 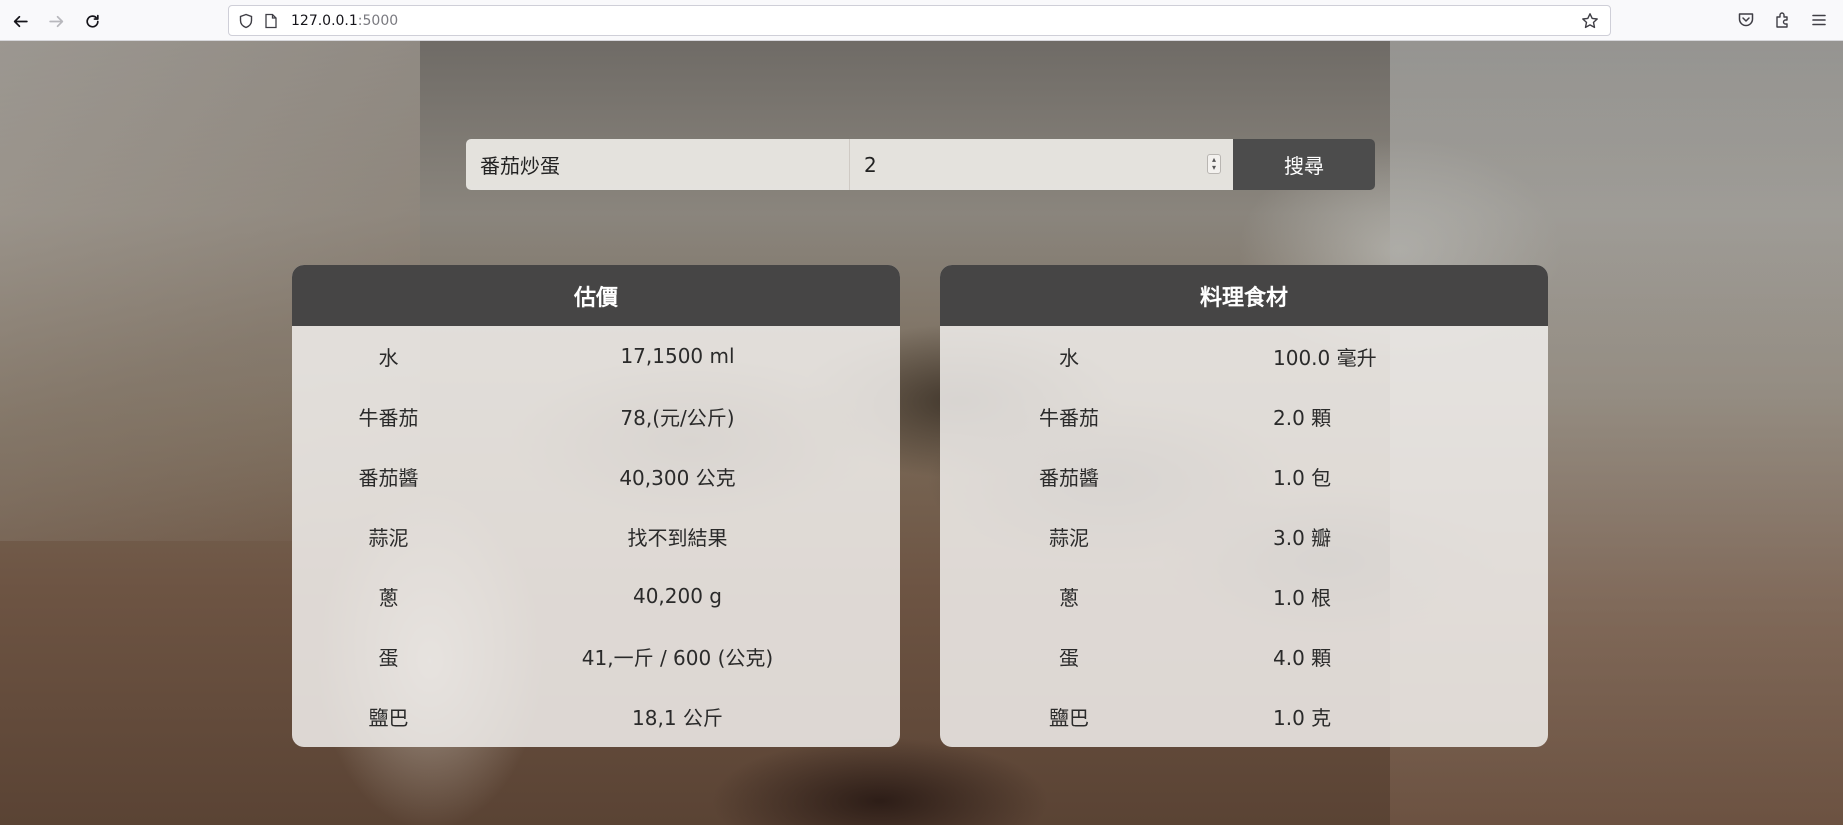 I want to click on price-value: 找不到結果, so click(x=677, y=537).